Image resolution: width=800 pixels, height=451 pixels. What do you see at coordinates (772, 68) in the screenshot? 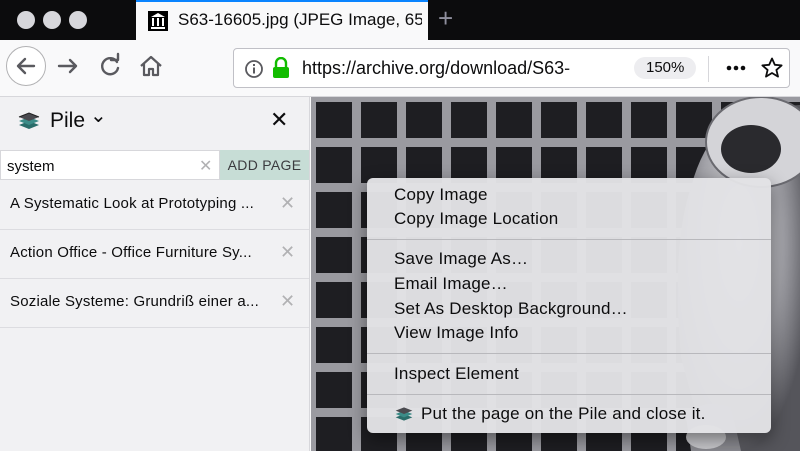
I see `bookmark-star-icon` at bounding box center [772, 68].